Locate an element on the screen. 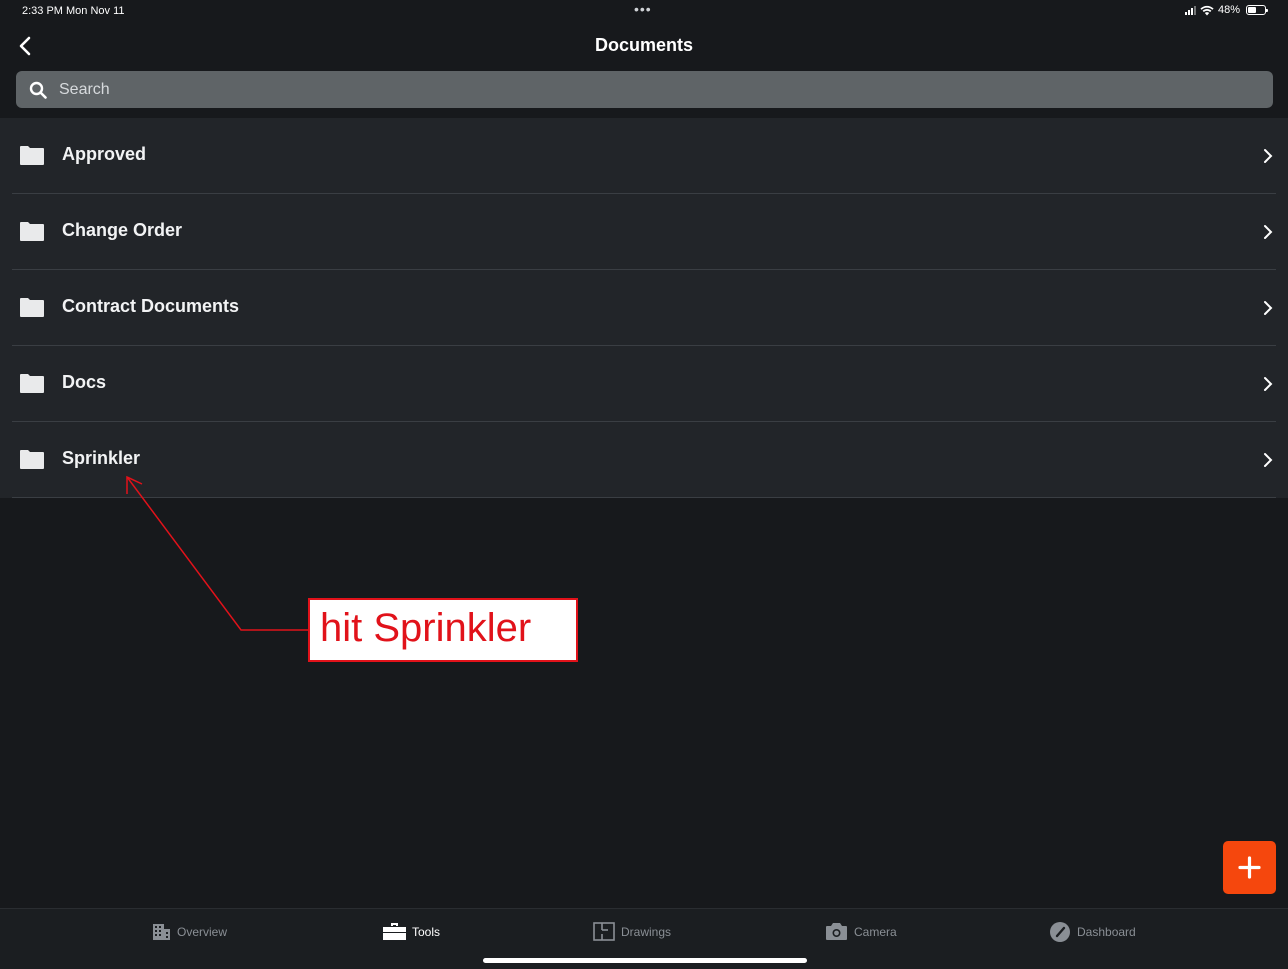 The width and height of the screenshot is (1288, 969). building-icon is located at coordinates (161, 932).